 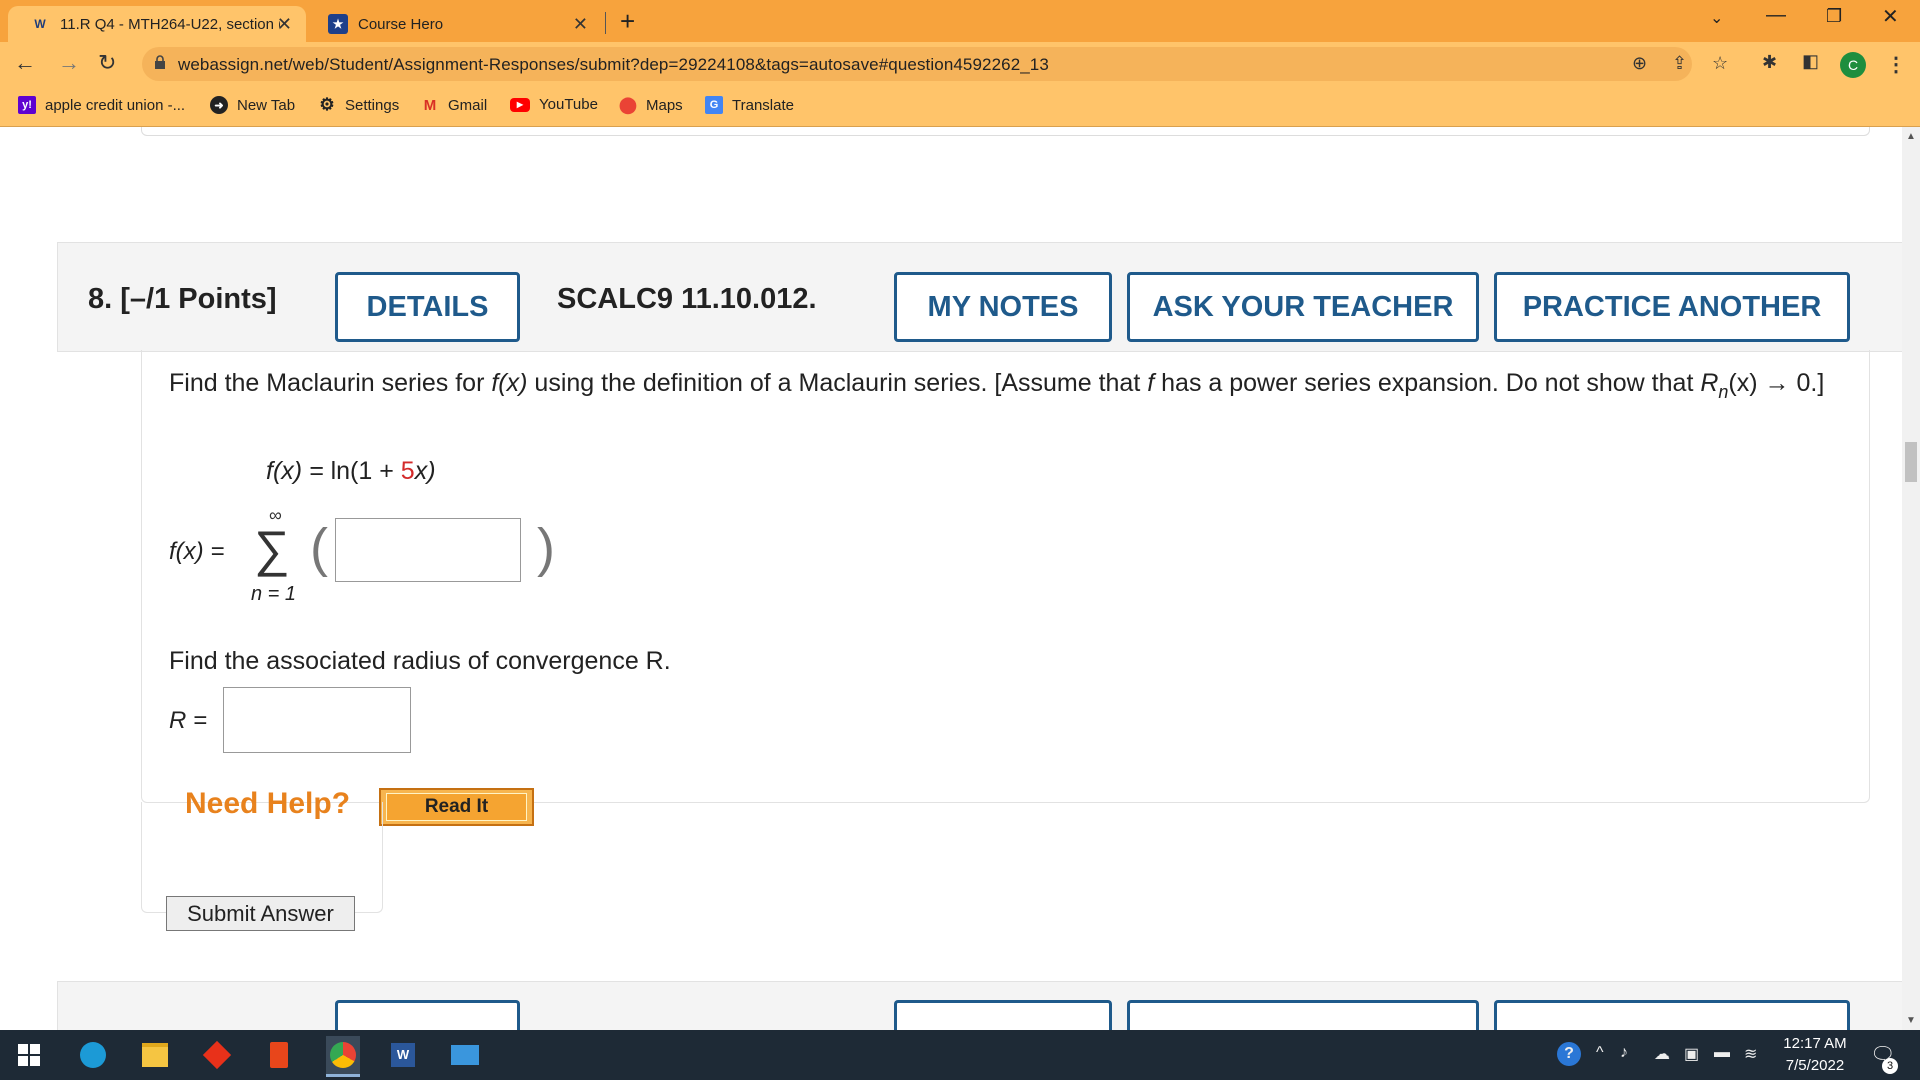 What do you see at coordinates (1624, 1053) in the screenshot?
I see `volume-icon: ♪` at bounding box center [1624, 1053].